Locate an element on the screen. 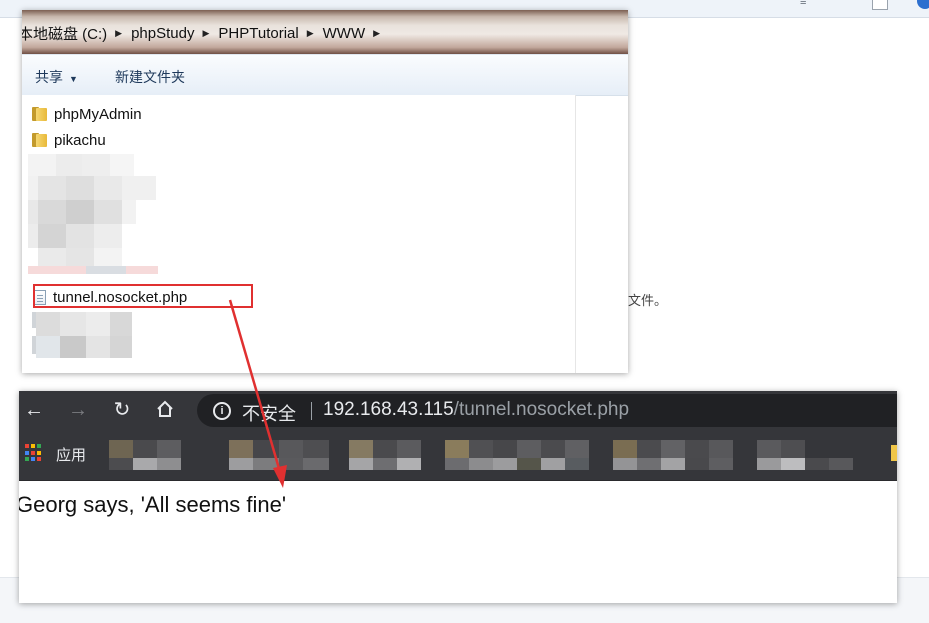  bookmarks-bar: 应用 is located at coordinates (458, 455).